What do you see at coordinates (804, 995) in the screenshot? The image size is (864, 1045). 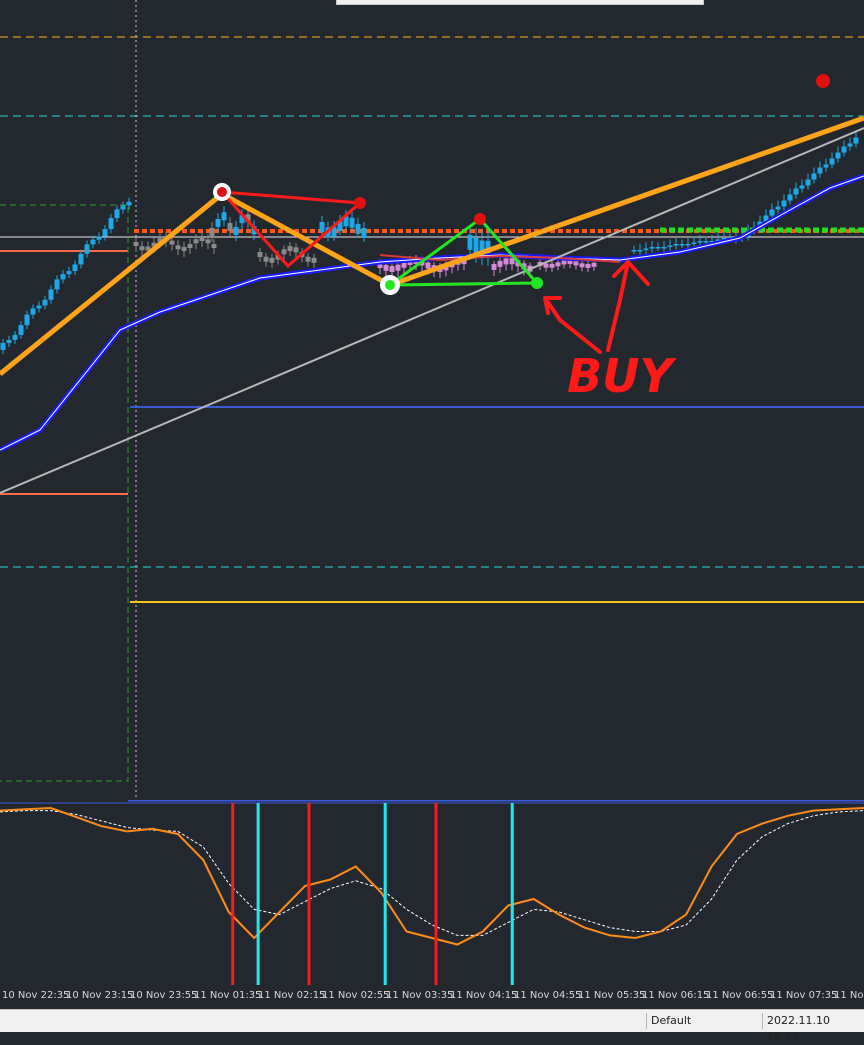 I see `time-axis-label: 11 Nov 07:35` at bounding box center [804, 995].